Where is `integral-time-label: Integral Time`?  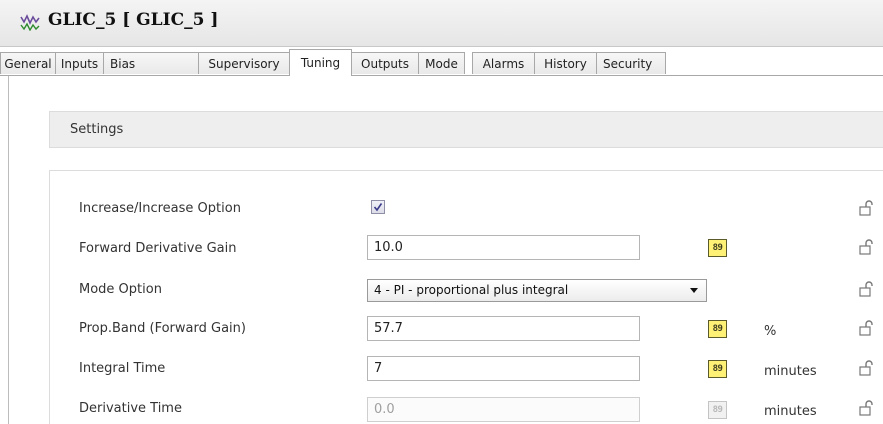
integral-time-label: Integral Time is located at coordinates (122, 368).